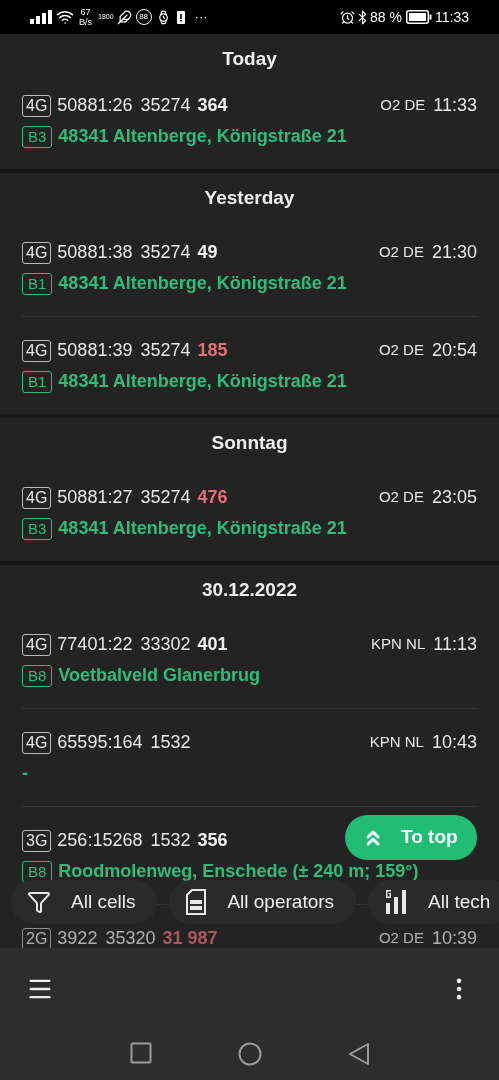  Describe the element at coordinates (25, 773) in the screenshot. I see `location: -` at that location.